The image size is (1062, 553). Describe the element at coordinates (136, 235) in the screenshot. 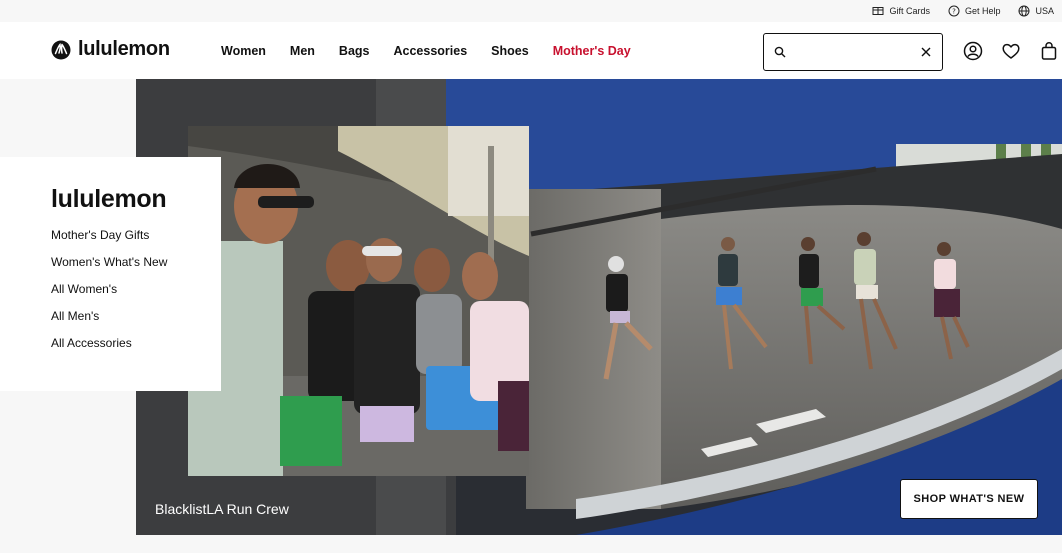

I see `link-mothers-day-gifts: Mother's Day Gifts` at that location.